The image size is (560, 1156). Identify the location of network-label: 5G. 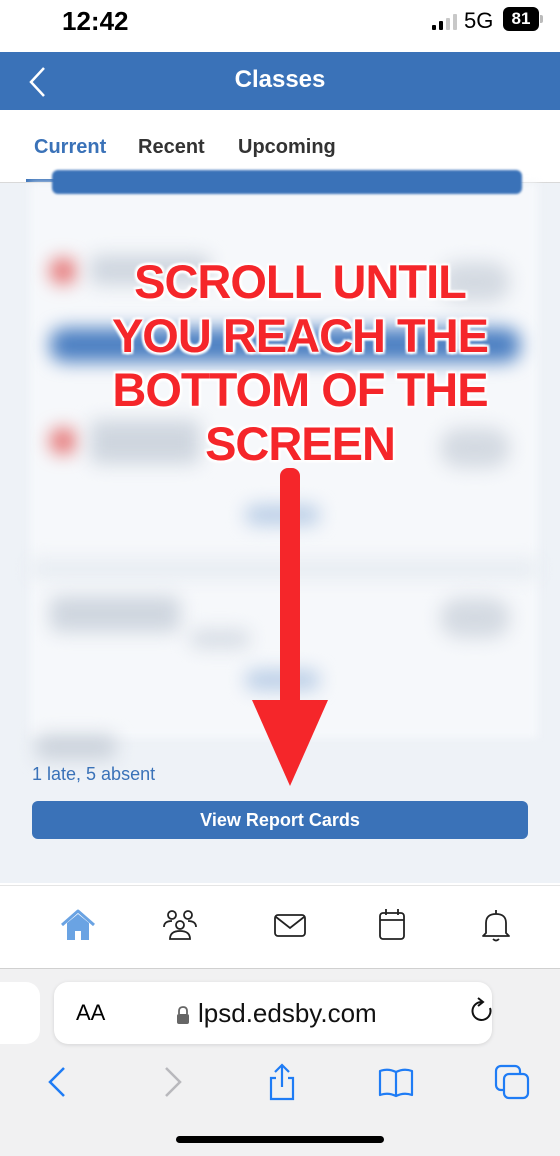
(479, 20).